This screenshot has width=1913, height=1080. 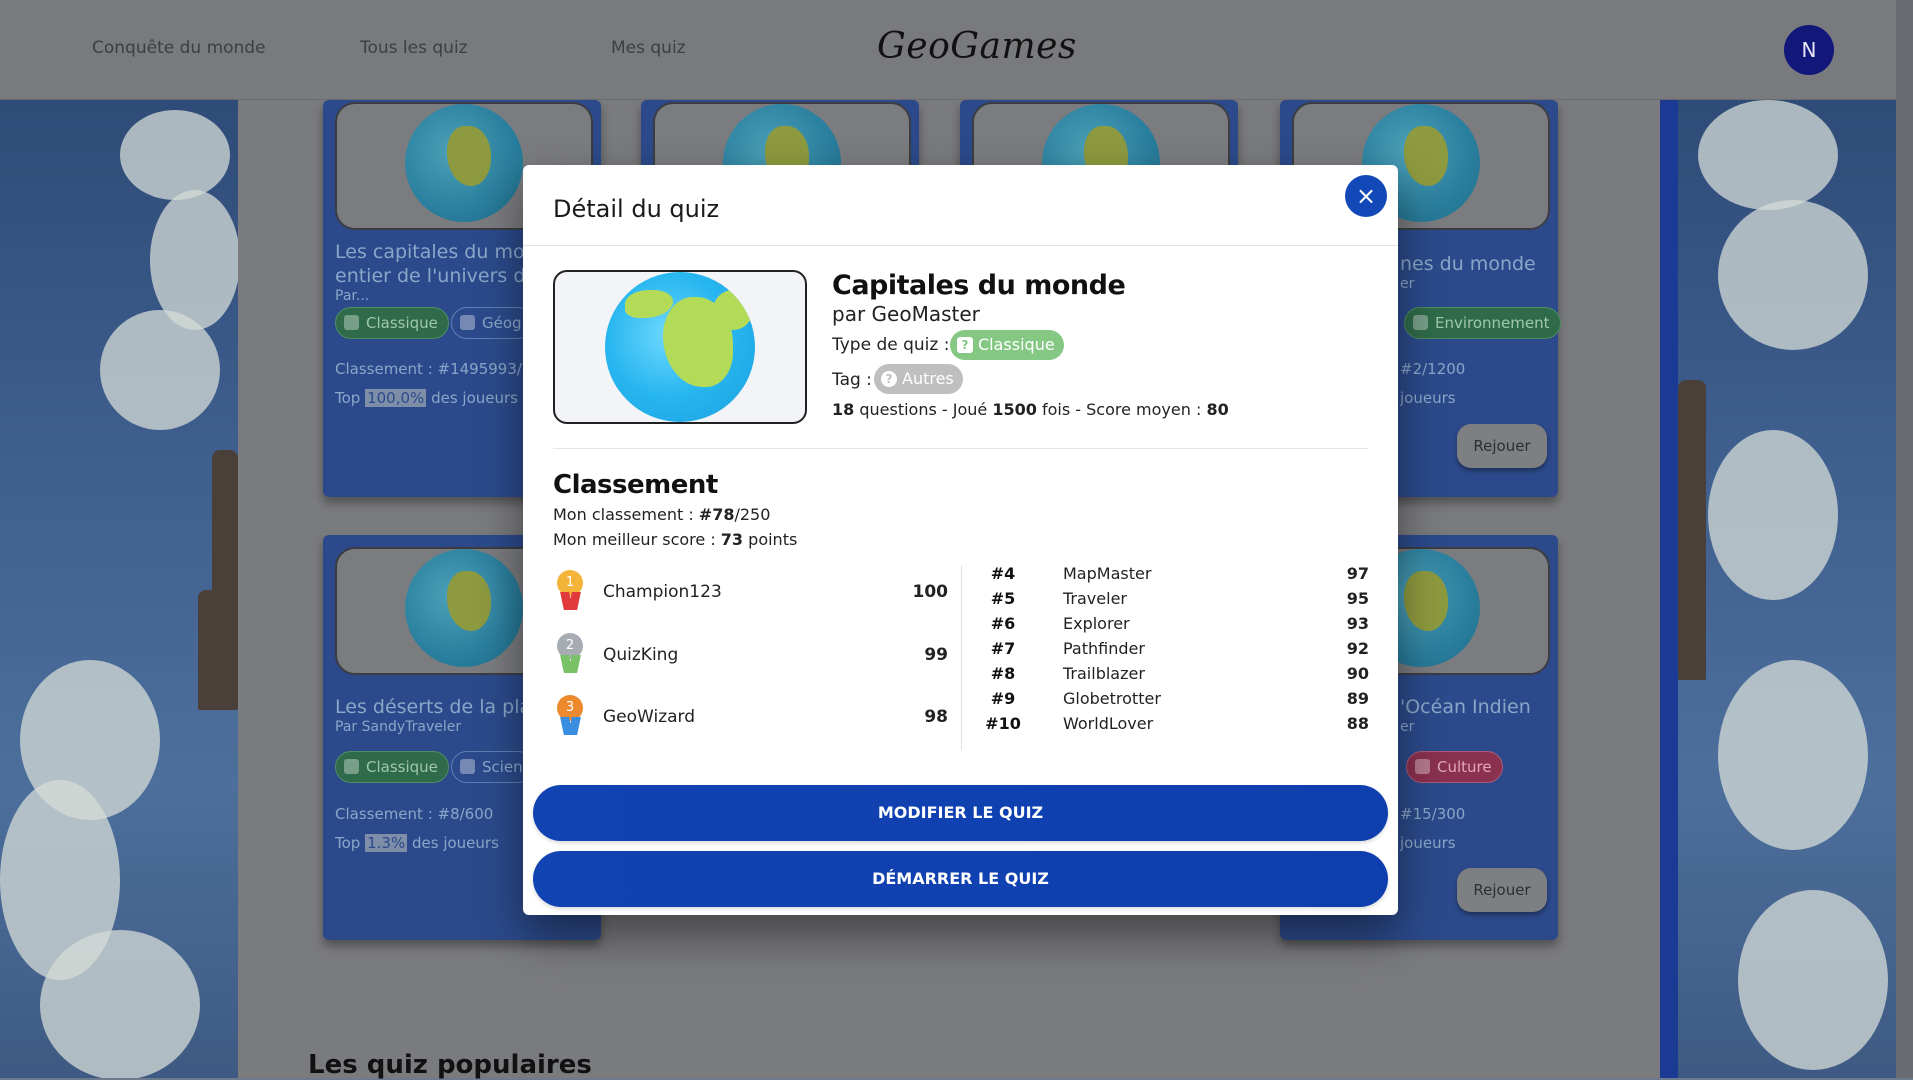 I want to click on player-score: 89, so click(x=1357, y=698).